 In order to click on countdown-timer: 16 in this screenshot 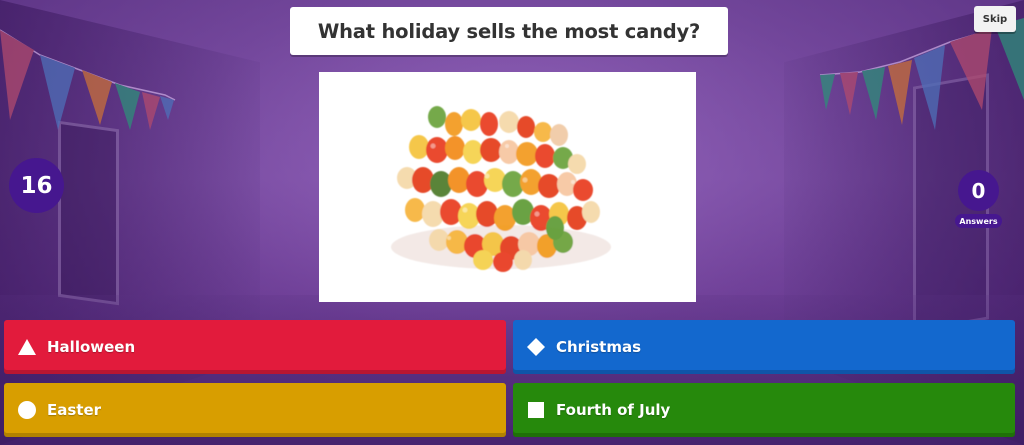, I will do `click(36, 185)`.